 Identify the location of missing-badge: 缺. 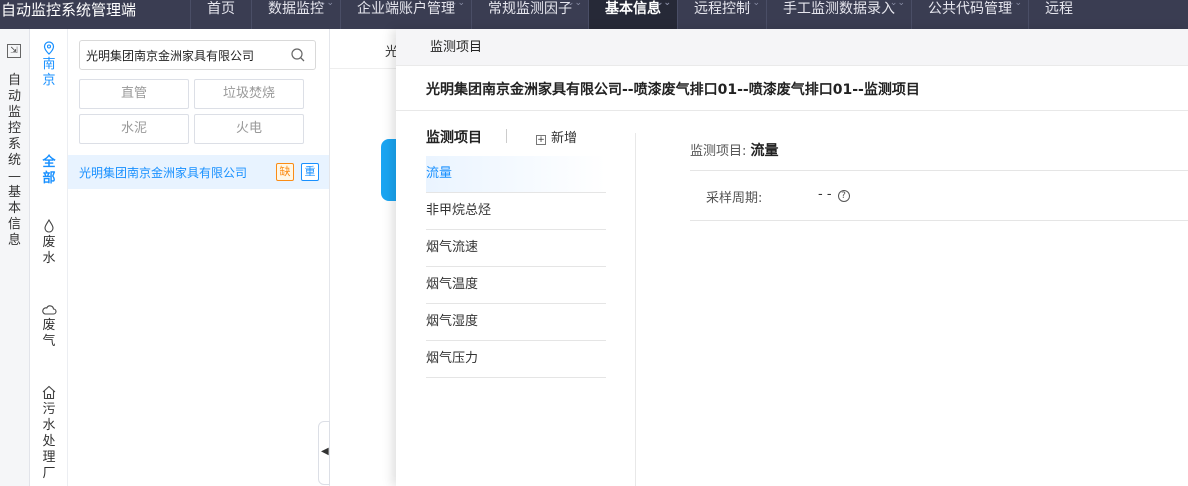
(285, 172).